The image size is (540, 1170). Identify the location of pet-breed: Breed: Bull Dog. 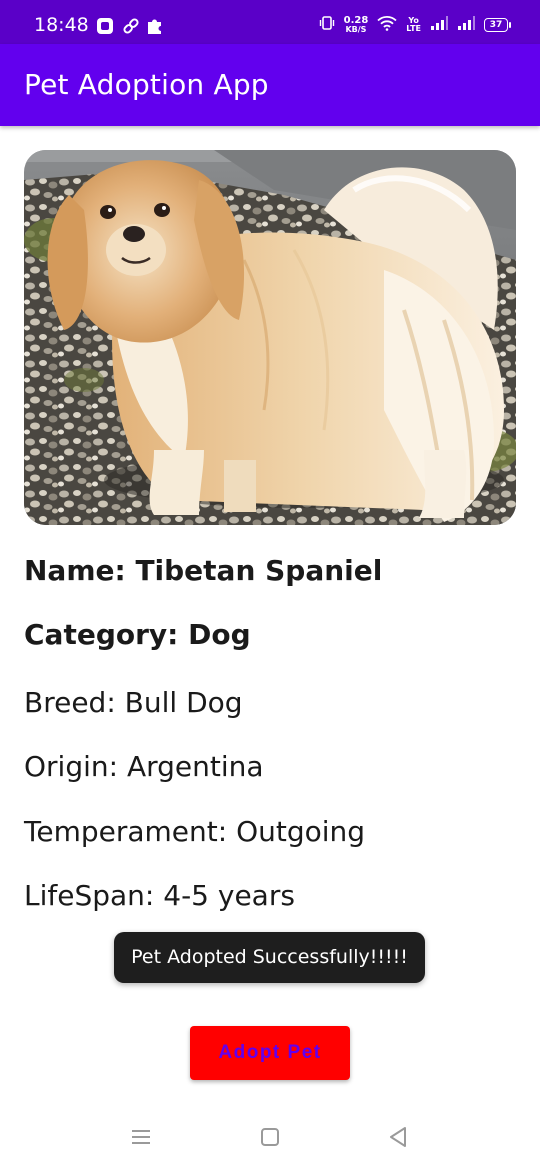
(133, 702).